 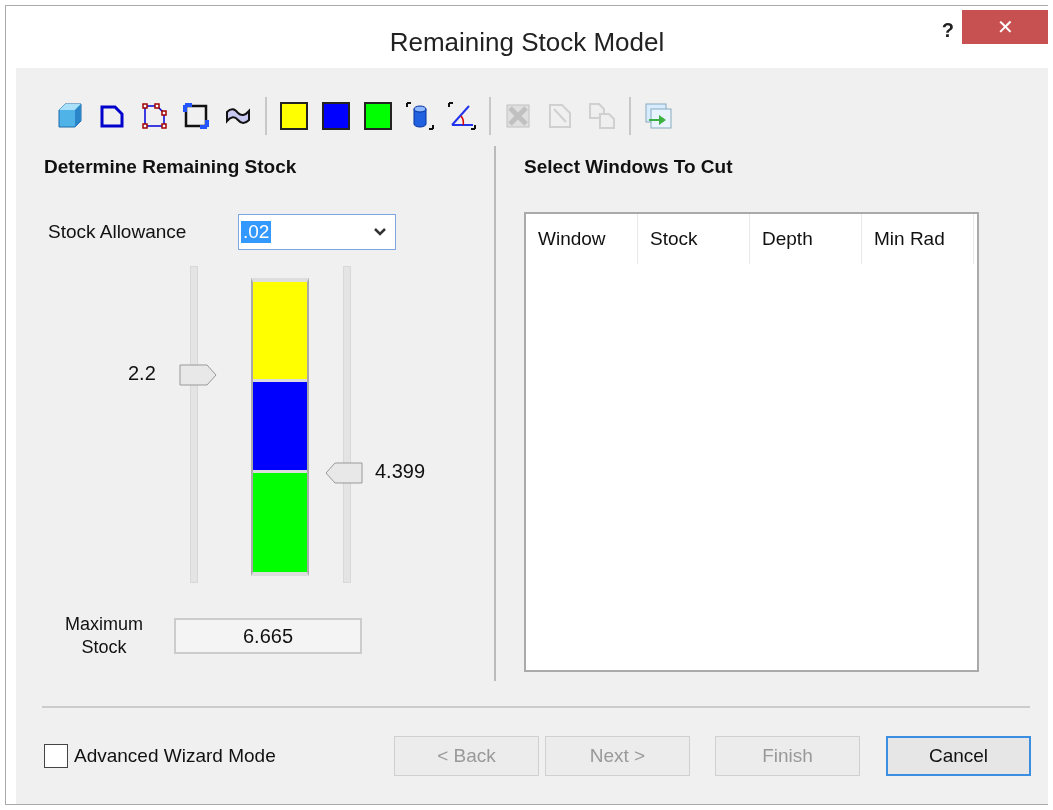 I want to click on help-button: ?, so click(x=947, y=30).